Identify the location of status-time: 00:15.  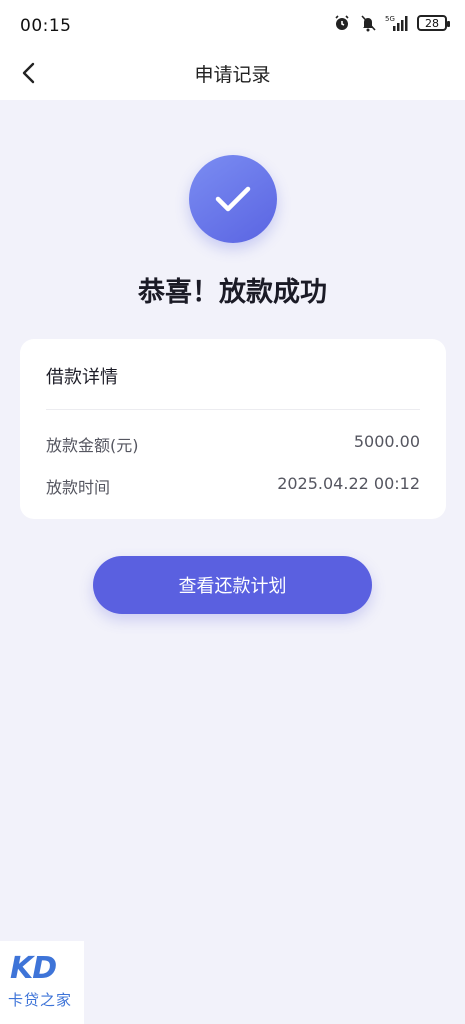
(46, 26).